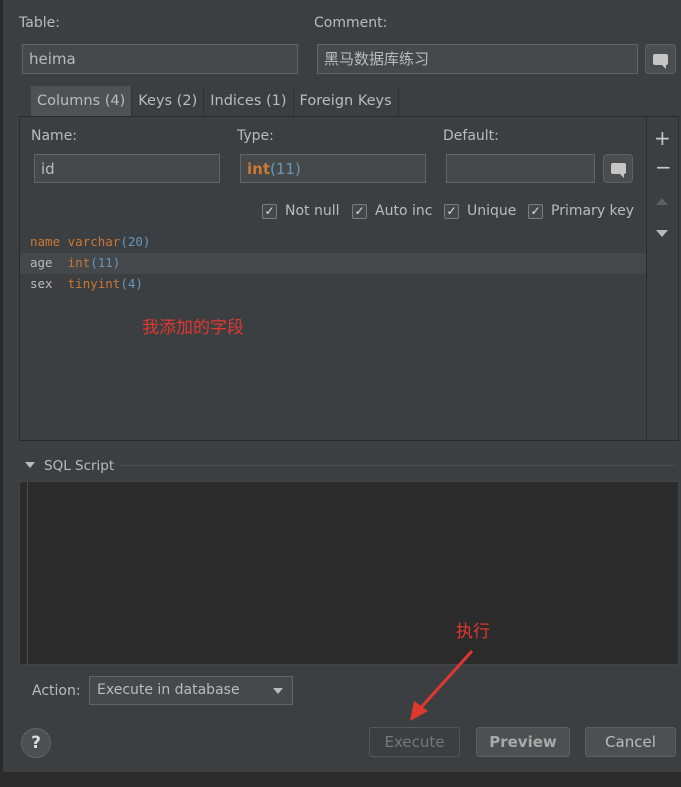 Image resolution: width=681 pixels, height=787 pixels. Describe the element at coordinates (340, 779) in the screenshot. I see `window-edge-bottom` at that location.